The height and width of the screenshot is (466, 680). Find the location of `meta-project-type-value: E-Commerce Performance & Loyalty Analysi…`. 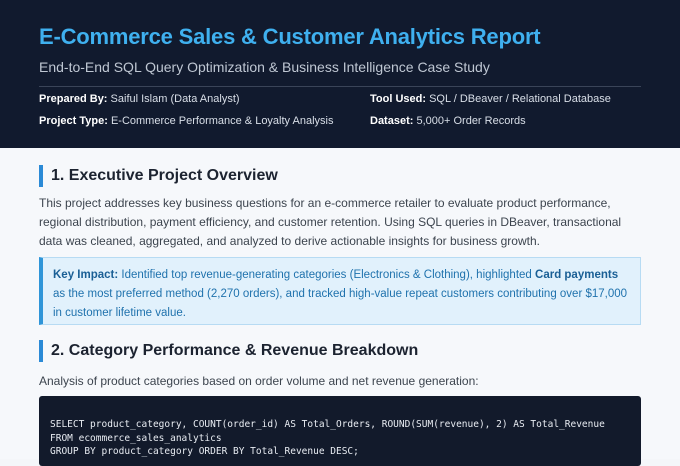

meta-project-type-value: E-Commerce Performance & Loyalty Analysi… is located at coordinates (222, 121).